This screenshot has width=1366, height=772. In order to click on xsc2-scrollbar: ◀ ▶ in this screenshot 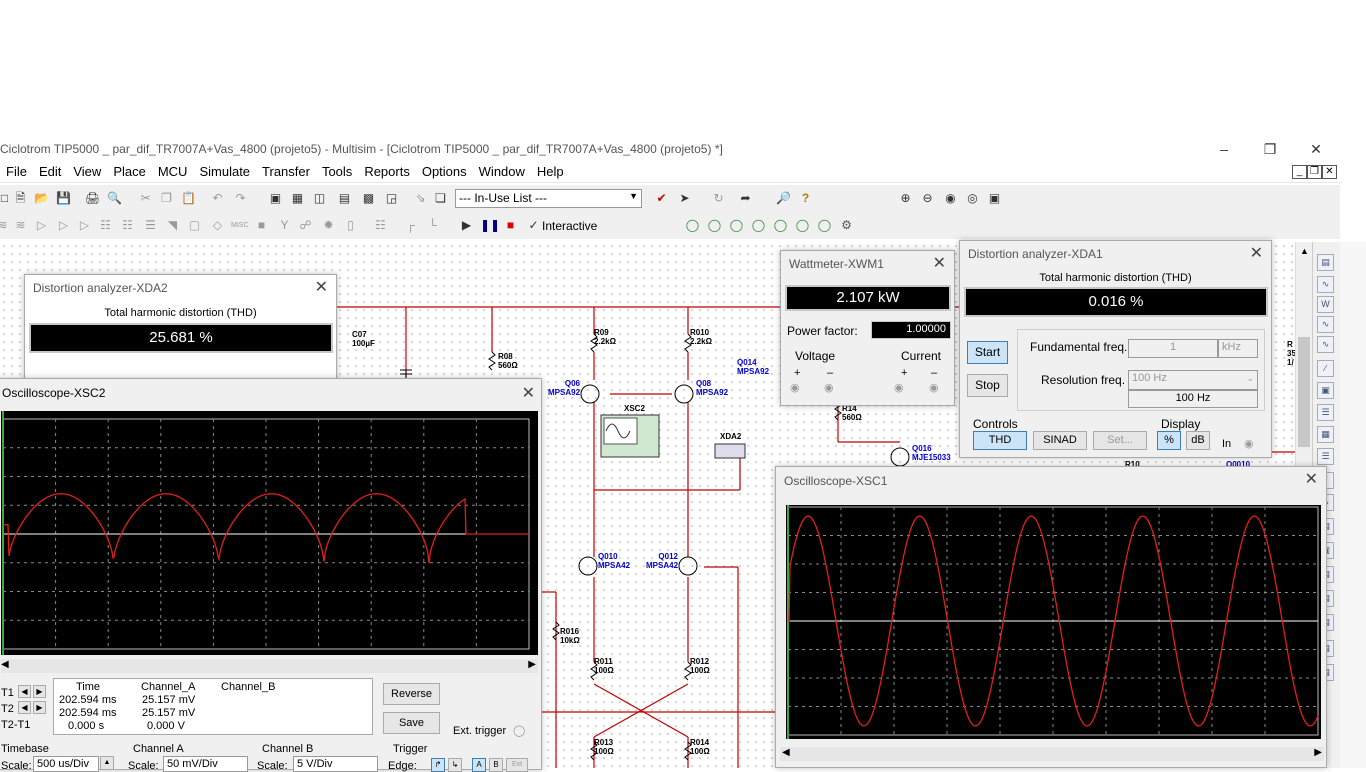, I will do `click(269, 666)`.